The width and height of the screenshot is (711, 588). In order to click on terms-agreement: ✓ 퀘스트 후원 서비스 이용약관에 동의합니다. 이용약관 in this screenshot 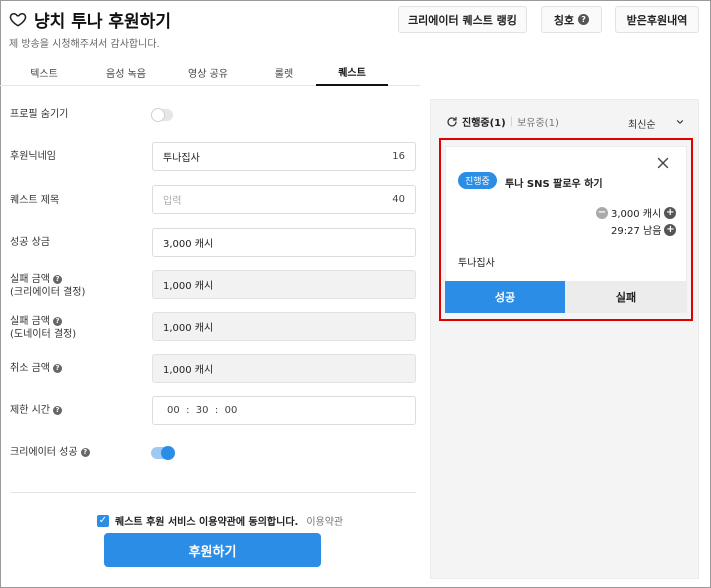, I will do `click(220, 520)`.